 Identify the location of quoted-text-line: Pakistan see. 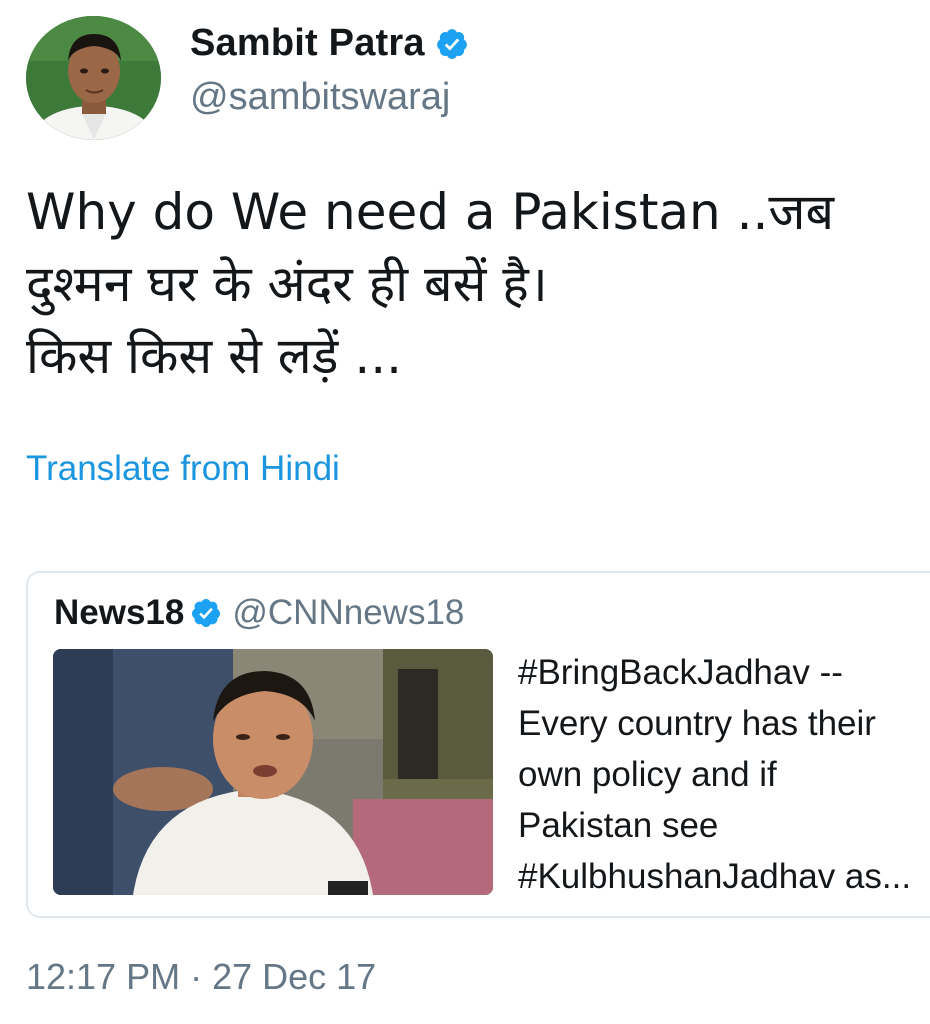
(618, 825).